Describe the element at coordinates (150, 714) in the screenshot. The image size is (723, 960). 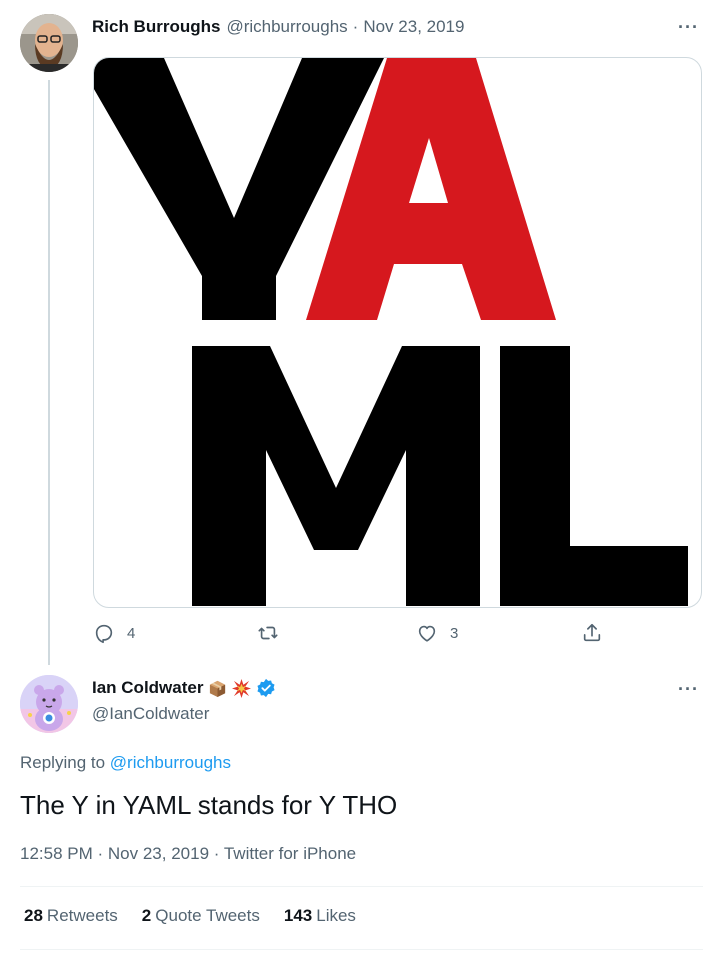
I see `author-handle: @IanColdwater` at that location.